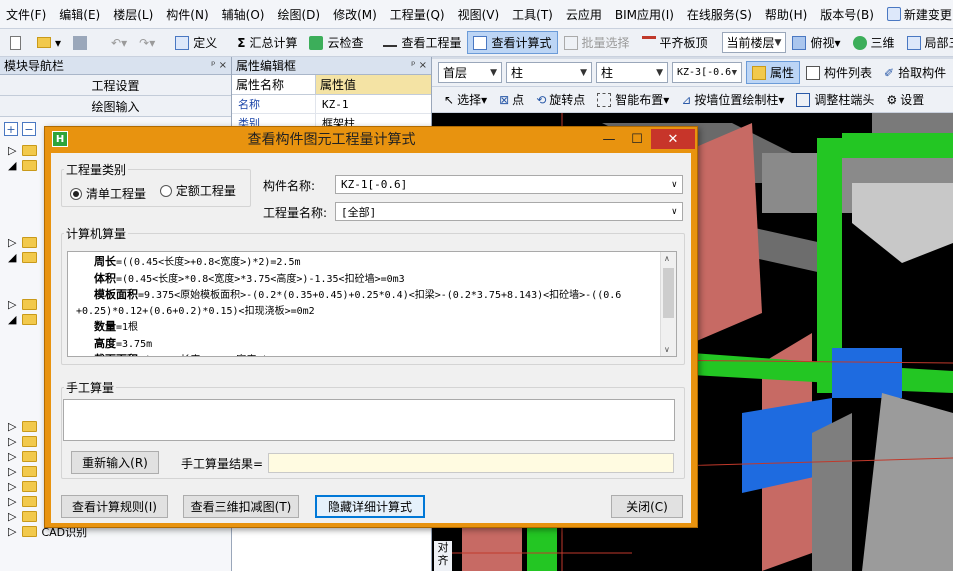 This screenshot has width=953, height=571. Describe the element at coordinates (471, 463) in the screenshot. I see `manual-result-field` at that location.